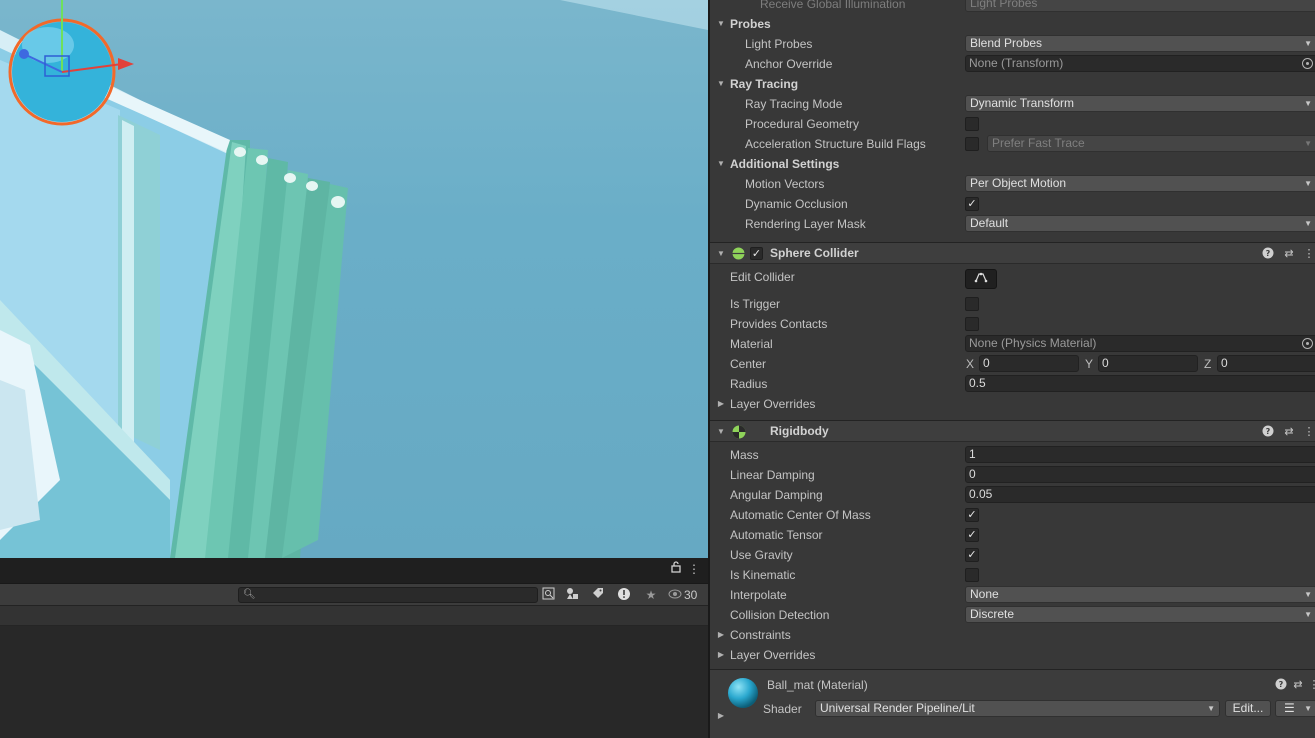 This screenshot has height=738, width=1315. What do you see at coordinates (572, 595) in the screenshot?
I see `type-filter-icon` at bounding box center [572, 595].